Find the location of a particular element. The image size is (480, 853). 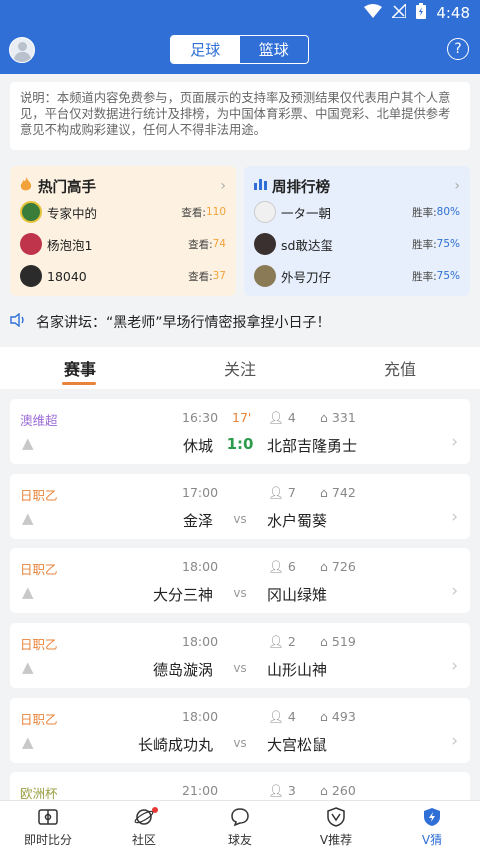

user-avatar is located at coordinates (22, 50).